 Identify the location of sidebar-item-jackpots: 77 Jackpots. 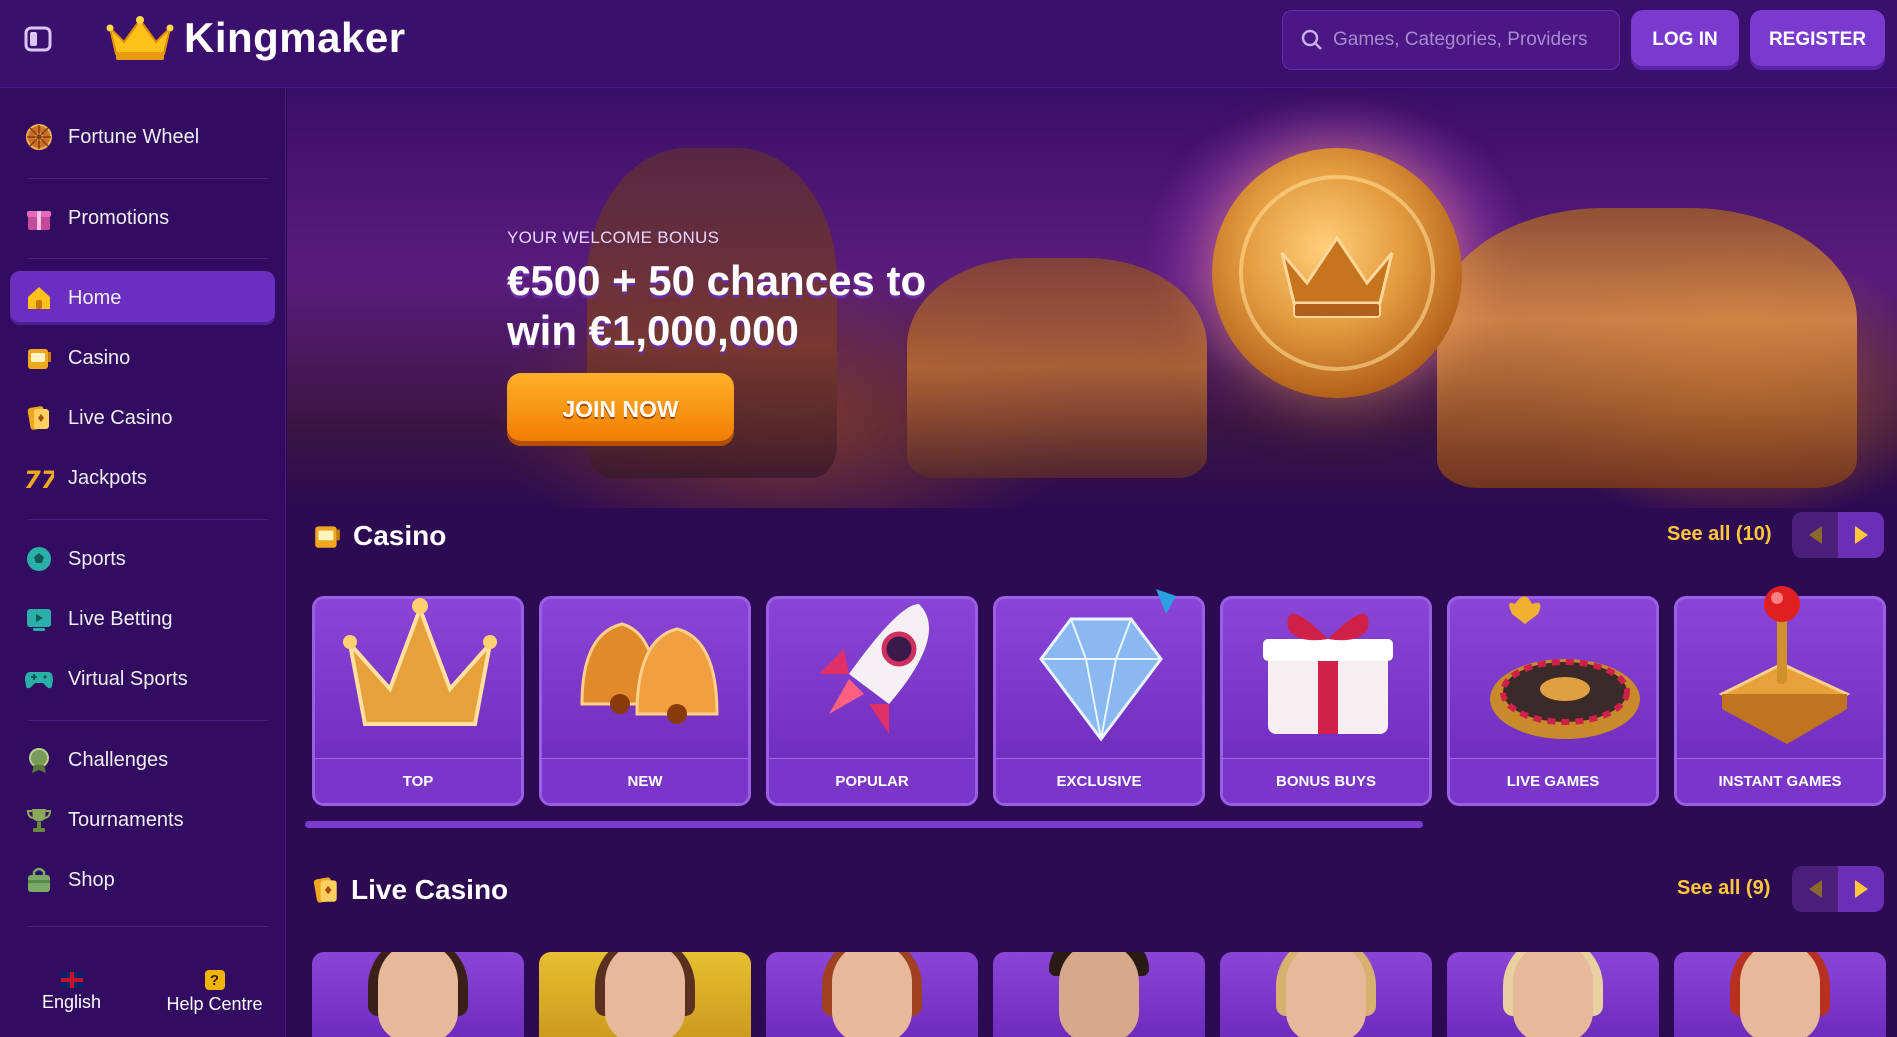
(142, 478).